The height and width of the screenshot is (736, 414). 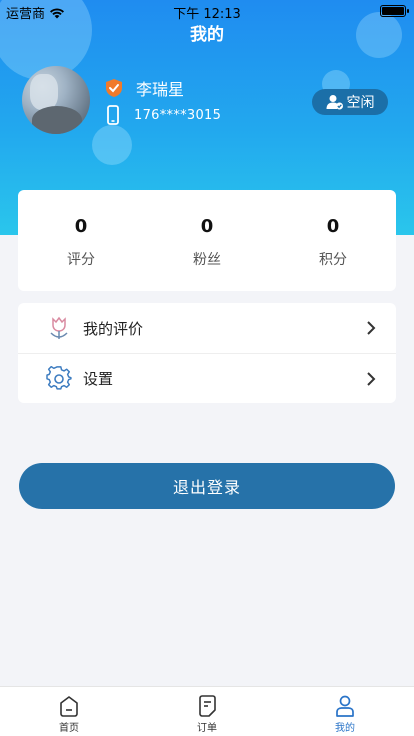 What do you see at coordinates (345, 706) in the screenshot?
I see `person-icon` at bounding box center [345, 706].